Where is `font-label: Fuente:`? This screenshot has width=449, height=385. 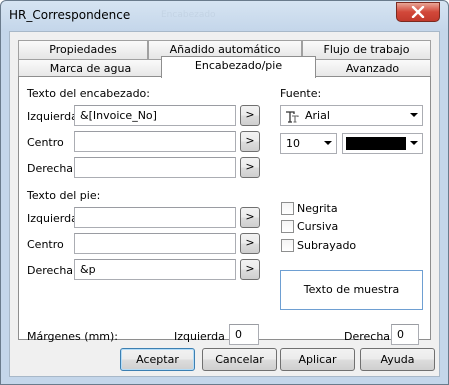
font-label: Fuente: is located at coordinates (301, 93).